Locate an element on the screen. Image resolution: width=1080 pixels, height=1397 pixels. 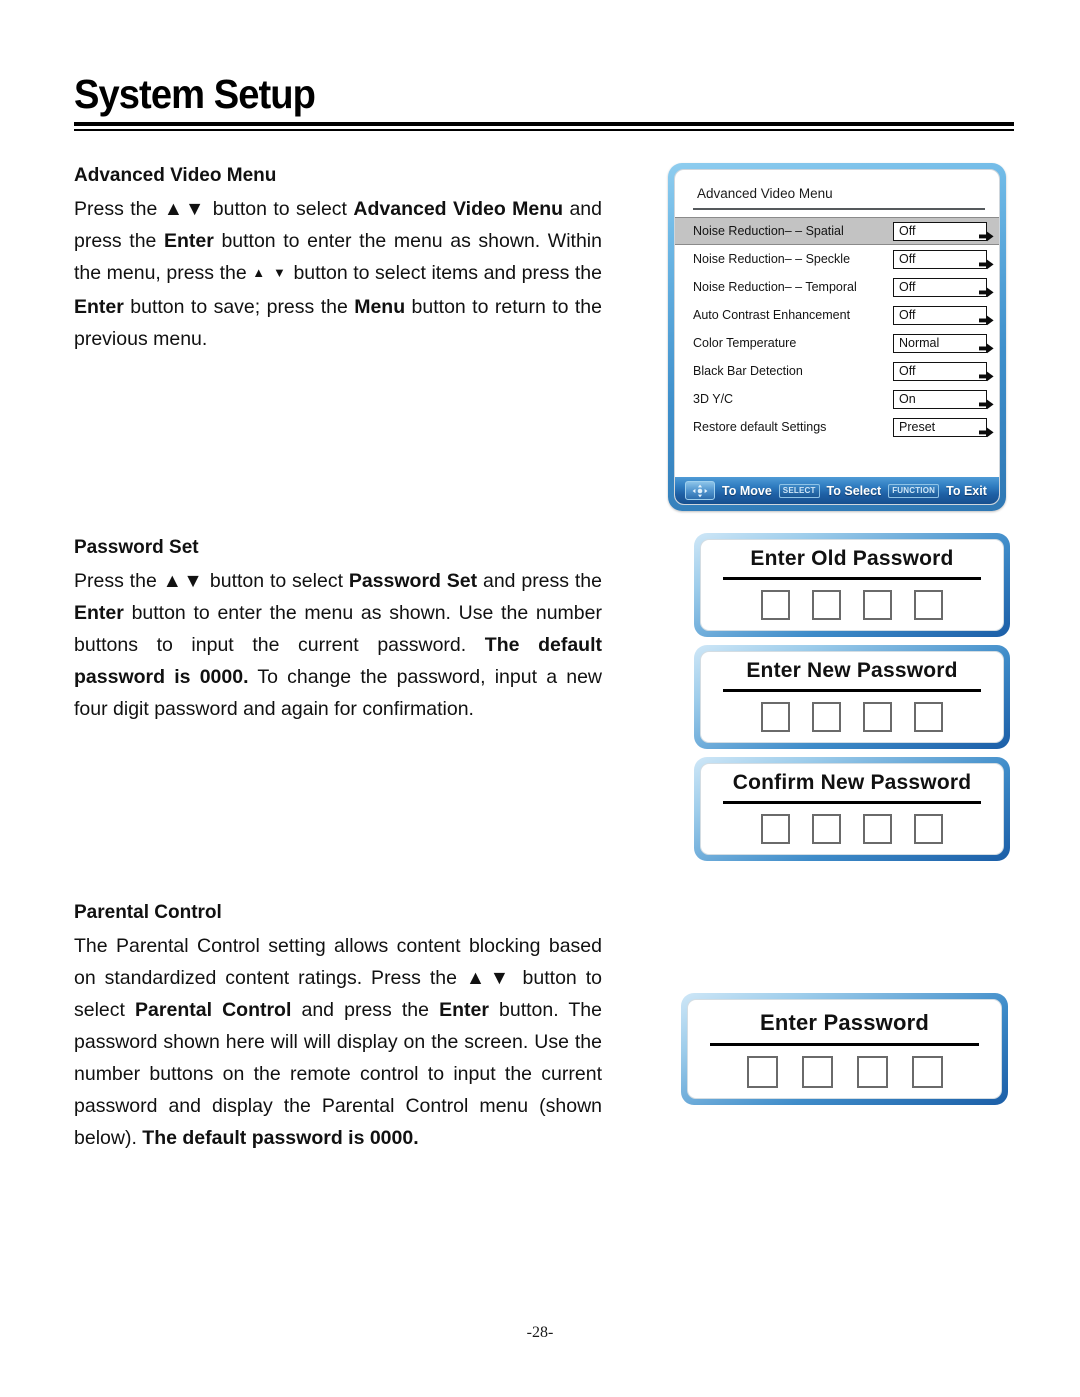
osd-row: Noise Reduction– – Spatial Off is located at coordinates (837, 231).